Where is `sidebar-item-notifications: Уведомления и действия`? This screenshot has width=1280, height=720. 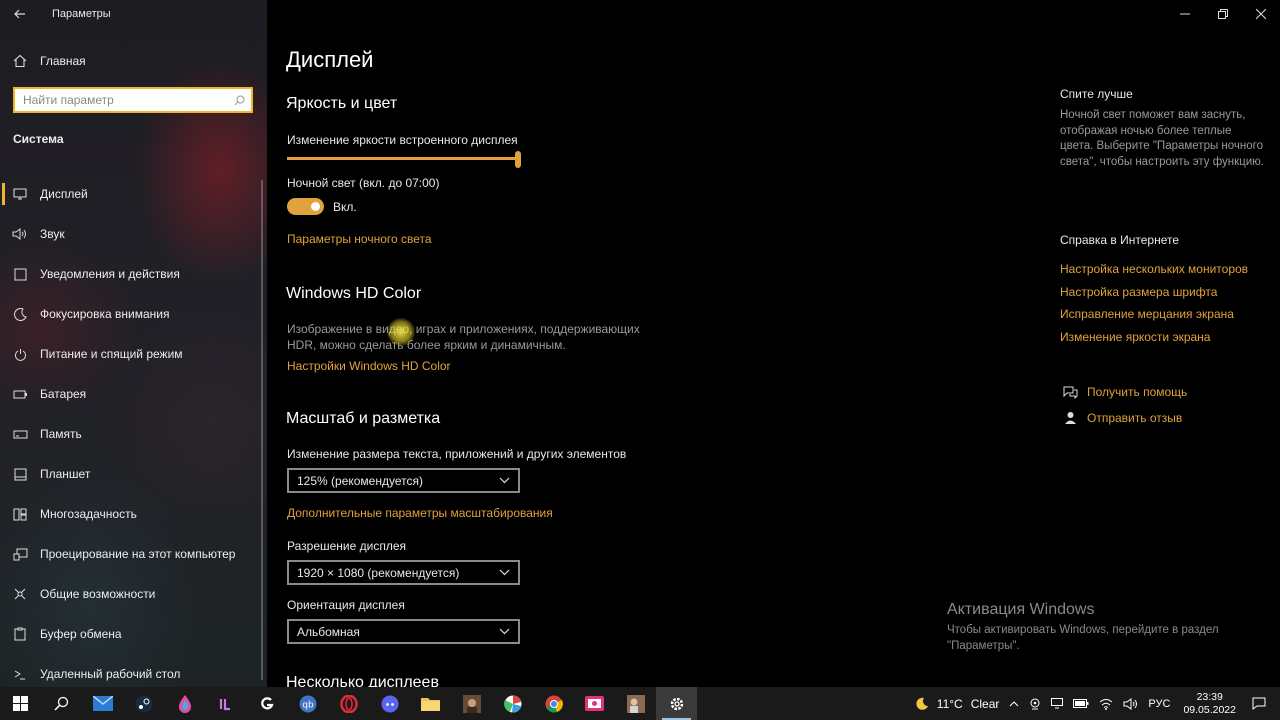
sidebar-item-notifications: Уведомления и действия is located at coordinates (133, 274).